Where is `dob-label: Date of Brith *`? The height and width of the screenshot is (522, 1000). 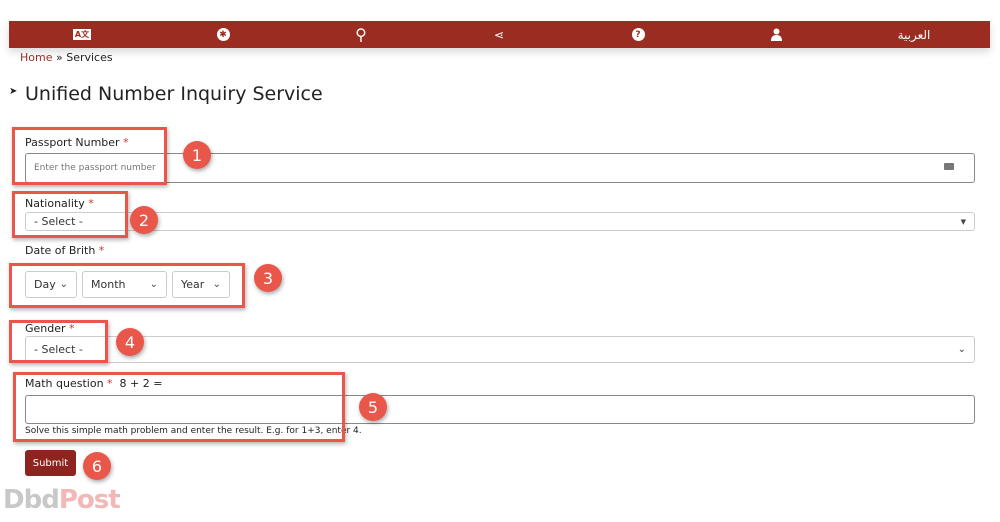 dob-label: Date of Brith * is located at coordinates (65, 250).